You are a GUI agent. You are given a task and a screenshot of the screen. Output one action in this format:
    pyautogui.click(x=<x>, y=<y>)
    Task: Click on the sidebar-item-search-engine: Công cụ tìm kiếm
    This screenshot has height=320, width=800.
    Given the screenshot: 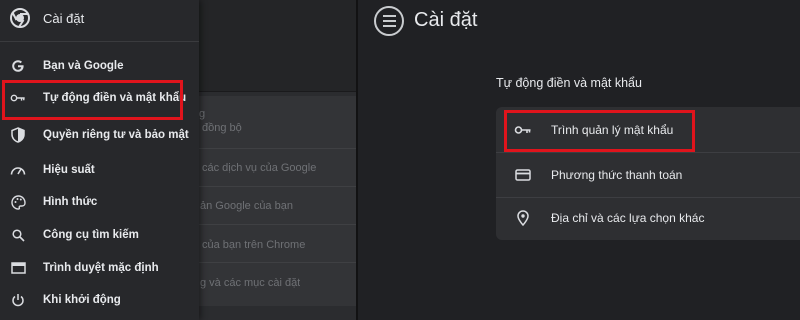 What is the action you would take?
    pyautogui.click(x=99, y=235)
    